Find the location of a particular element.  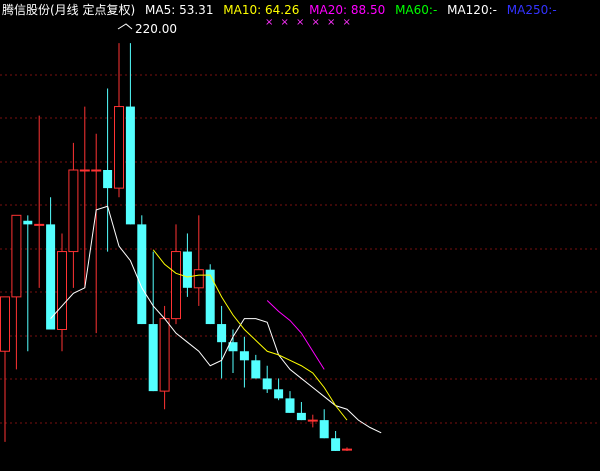

annotations: 220.00 is located at coordinates (147, 29).